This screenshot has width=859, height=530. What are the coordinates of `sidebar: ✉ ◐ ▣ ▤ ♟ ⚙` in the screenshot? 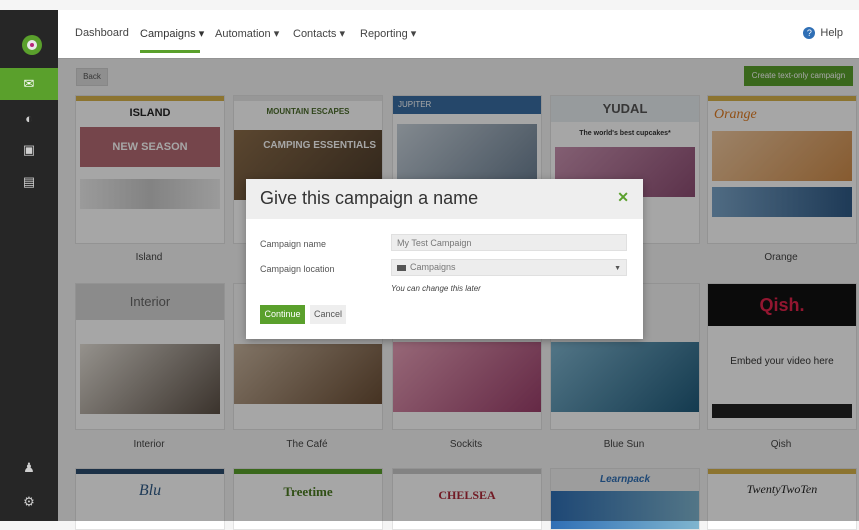 It's located at (29, 265).